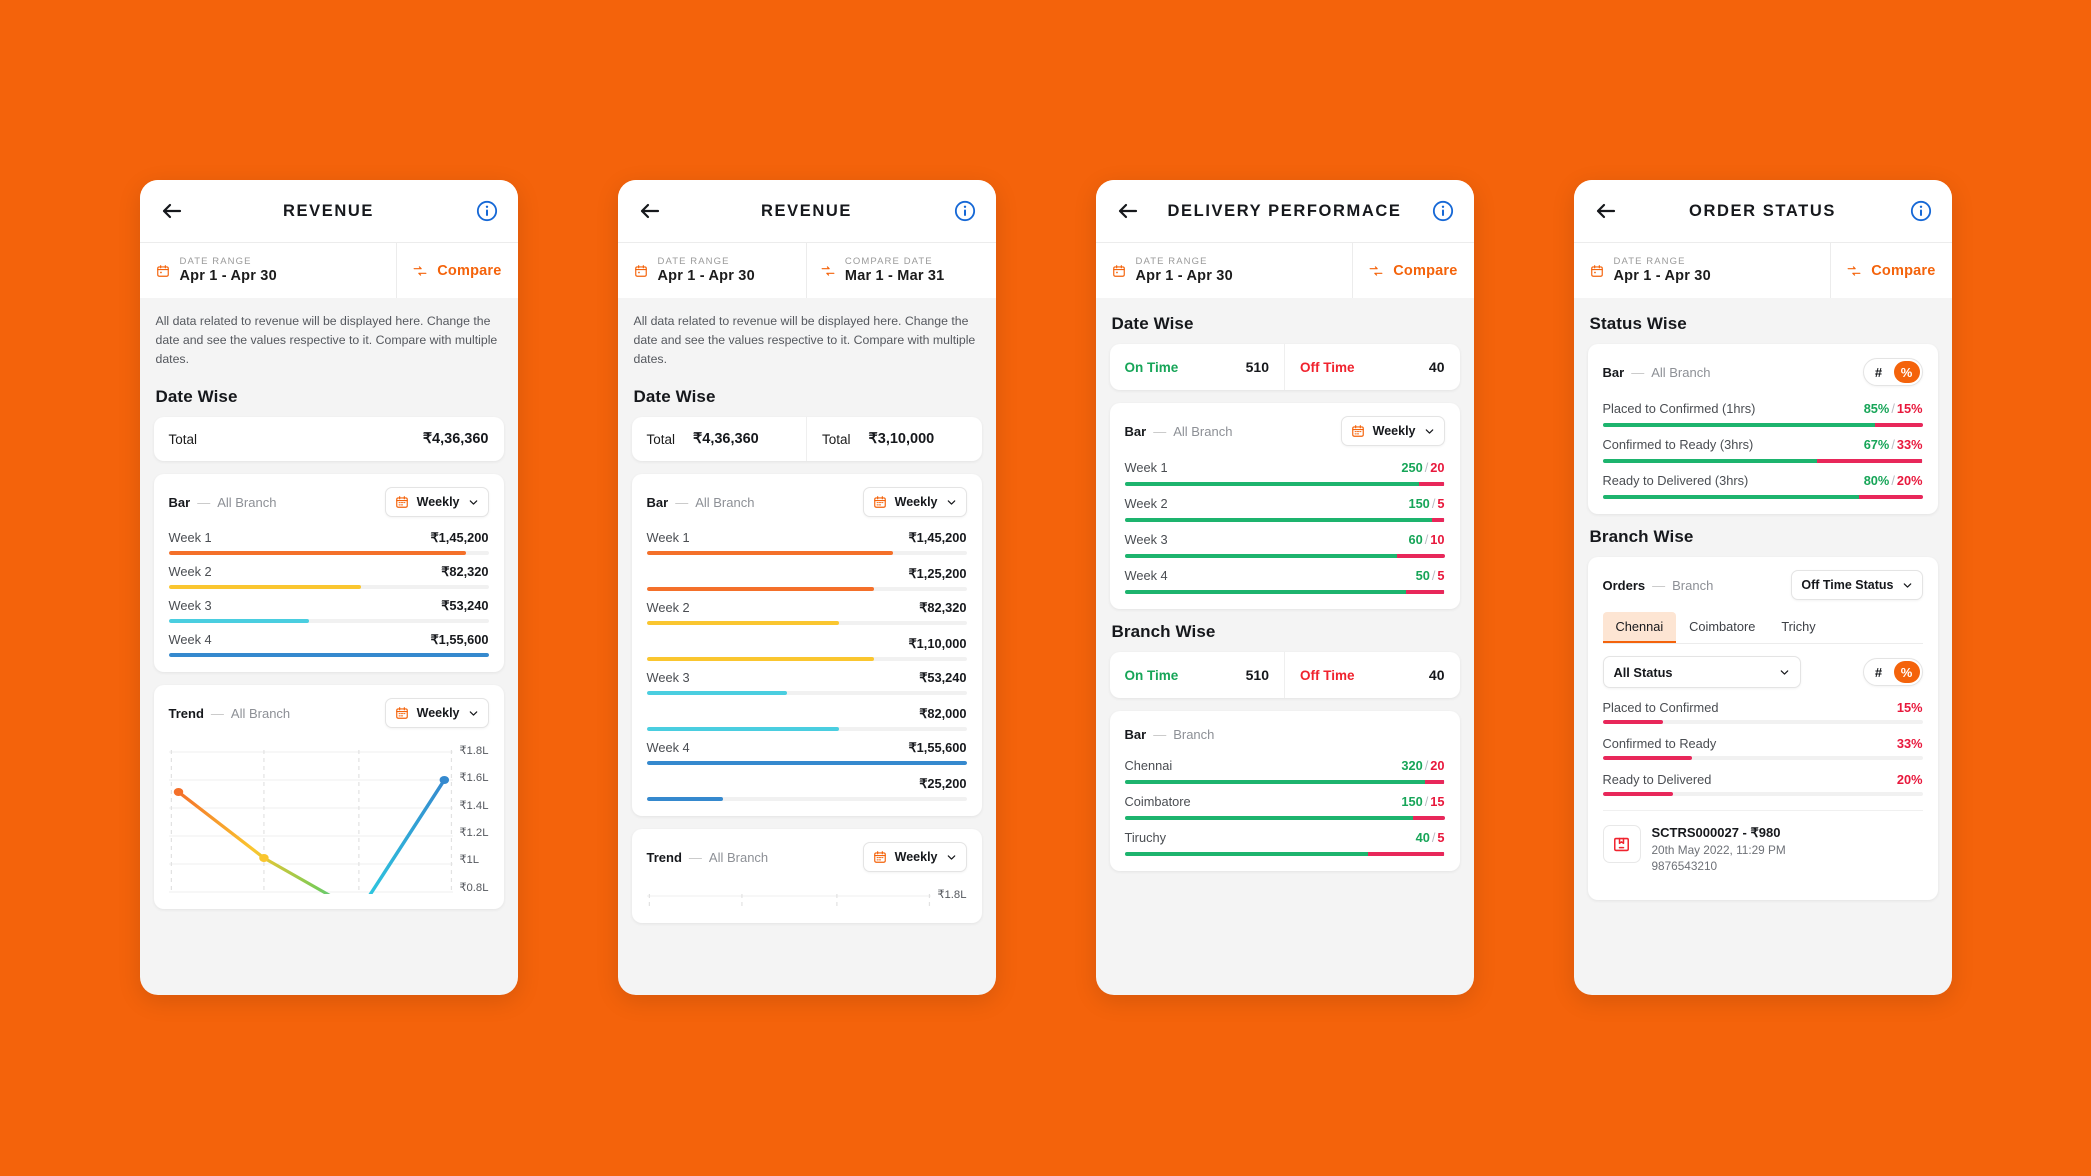  What do you see at coordinates (328, 439) in the screenshot?
I see `total-card: Total ₹4,36,360` at bounding box center [328, 439].